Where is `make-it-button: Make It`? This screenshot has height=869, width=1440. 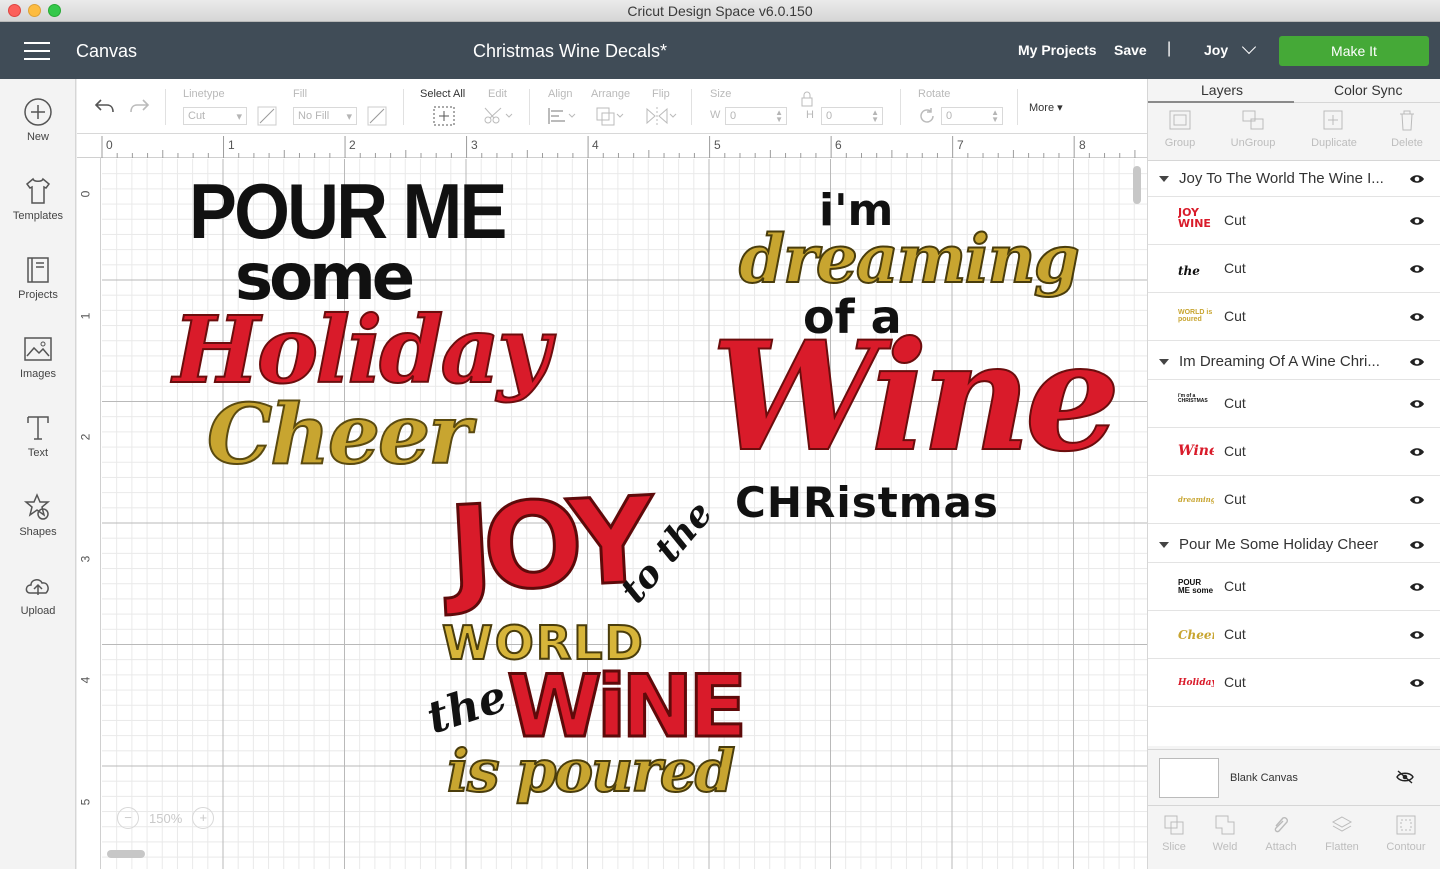 make-it-button: Make It is located at coordinates (1354, 51).